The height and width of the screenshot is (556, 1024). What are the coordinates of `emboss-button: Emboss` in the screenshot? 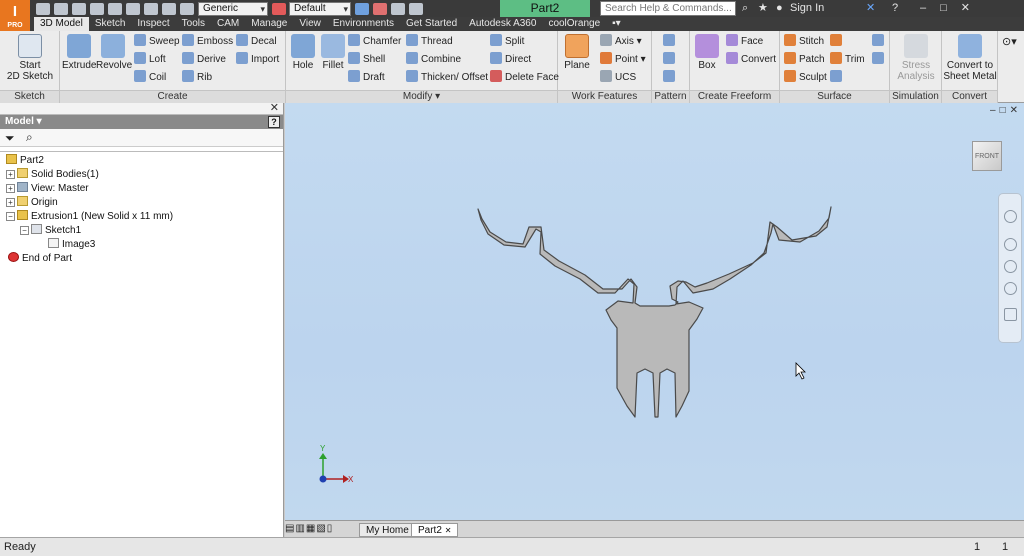 It's located at (207, 42).